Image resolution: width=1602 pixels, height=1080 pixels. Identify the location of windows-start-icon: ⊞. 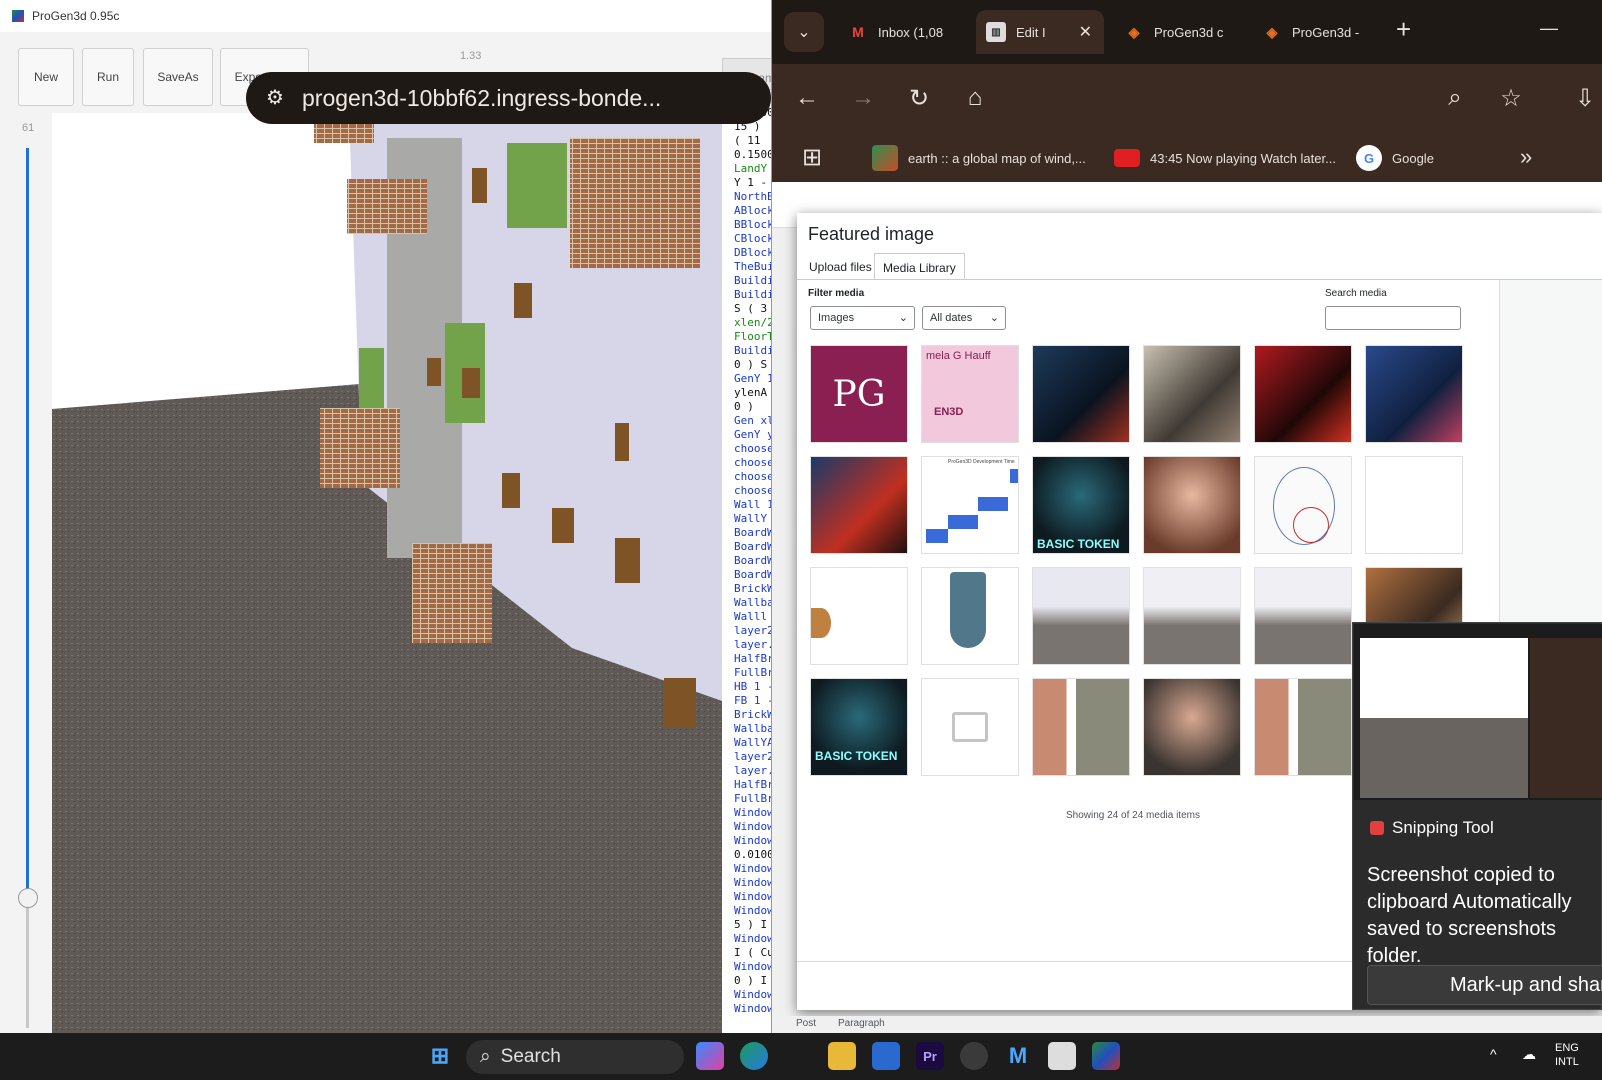
(440, 1056).